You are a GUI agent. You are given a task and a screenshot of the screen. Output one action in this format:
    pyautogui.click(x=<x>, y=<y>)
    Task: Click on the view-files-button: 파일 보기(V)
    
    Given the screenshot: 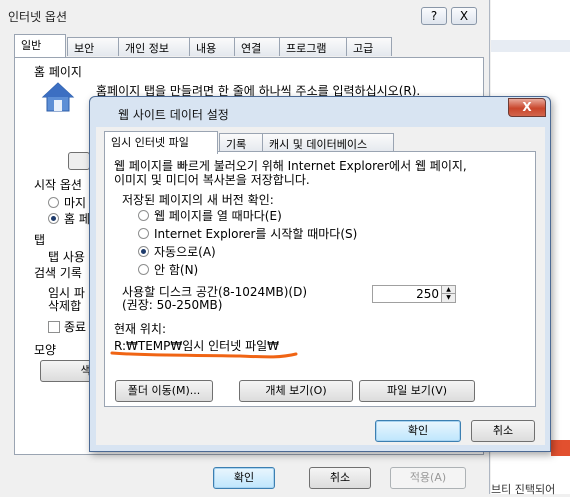 What is the action you would take?
    pyautogui.click(x=417, y=391)
    